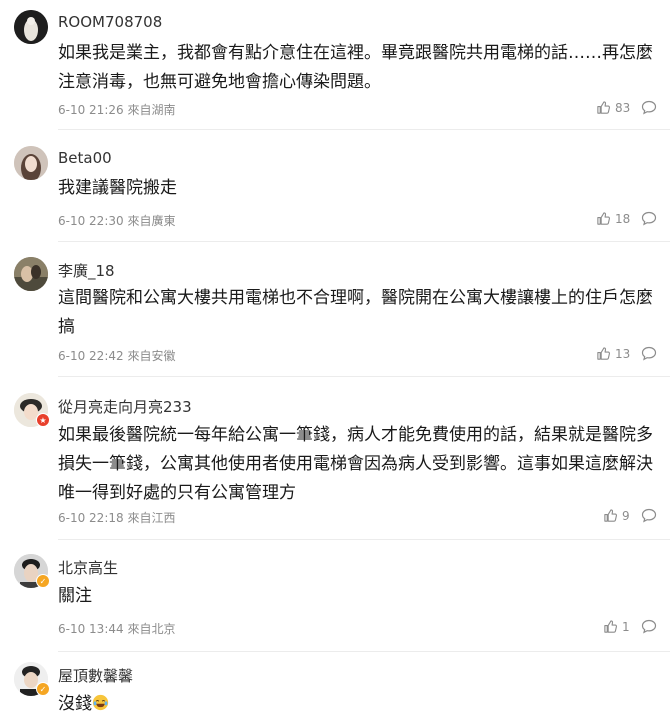 The height and width of the screenshot is (725, 670). I want to click on comment-meta: 6-10 21:26 來自湖南, so click(116, 109).